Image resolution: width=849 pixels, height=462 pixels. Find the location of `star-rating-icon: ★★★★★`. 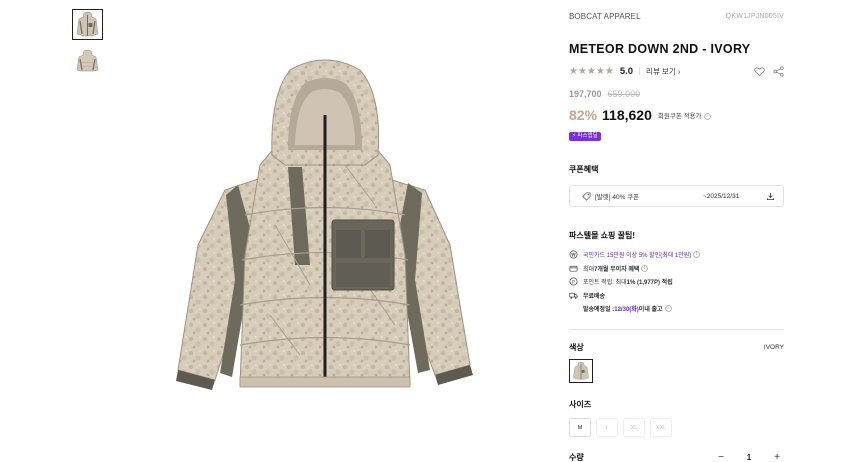

star-rating-icon: ★★★★★ is located at coordinates (591, 71).